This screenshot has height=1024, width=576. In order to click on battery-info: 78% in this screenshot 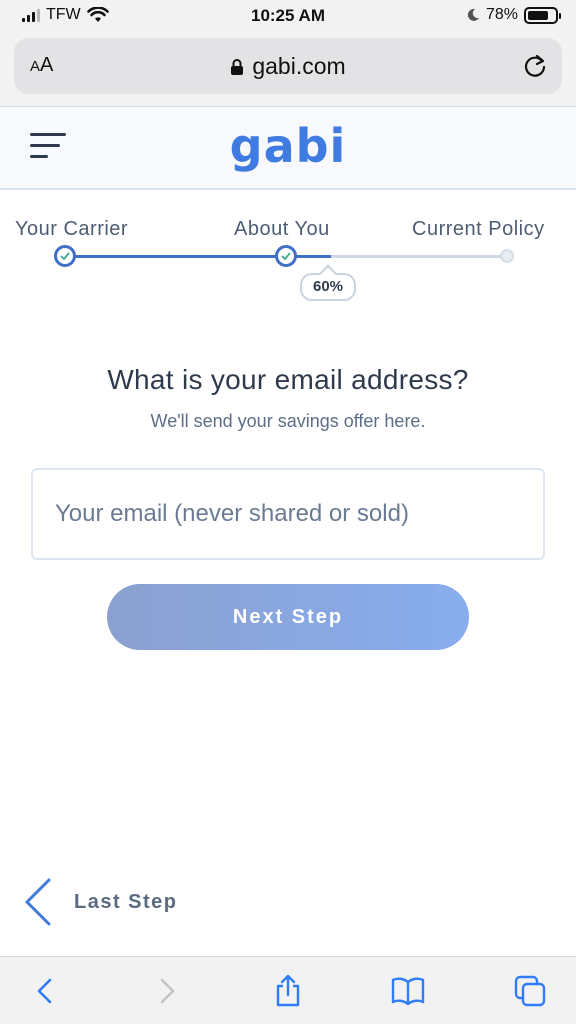, I will do `click(513, 15)`.